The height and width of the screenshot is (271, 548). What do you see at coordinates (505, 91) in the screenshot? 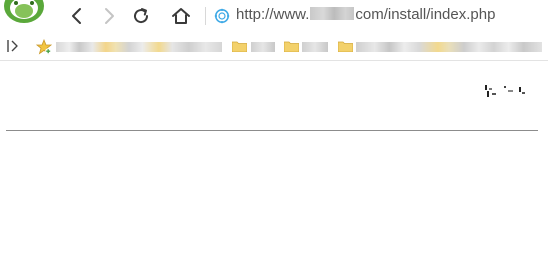
I see `page-heading-fragment` at bounding box center [505, 91].